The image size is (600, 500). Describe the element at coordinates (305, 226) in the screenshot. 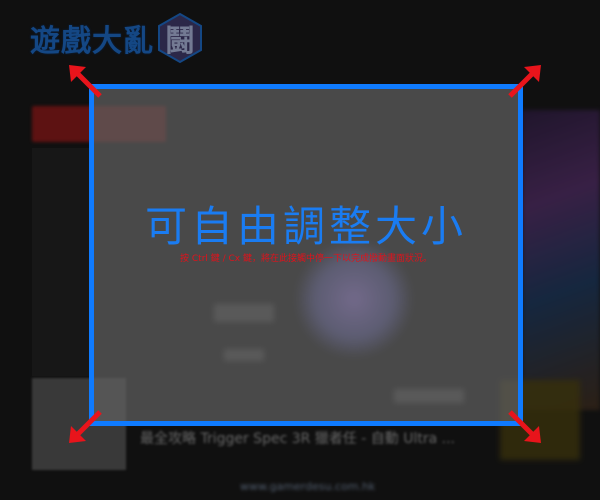

I see `resize-hint-title: 可自由調整大小` at that location.